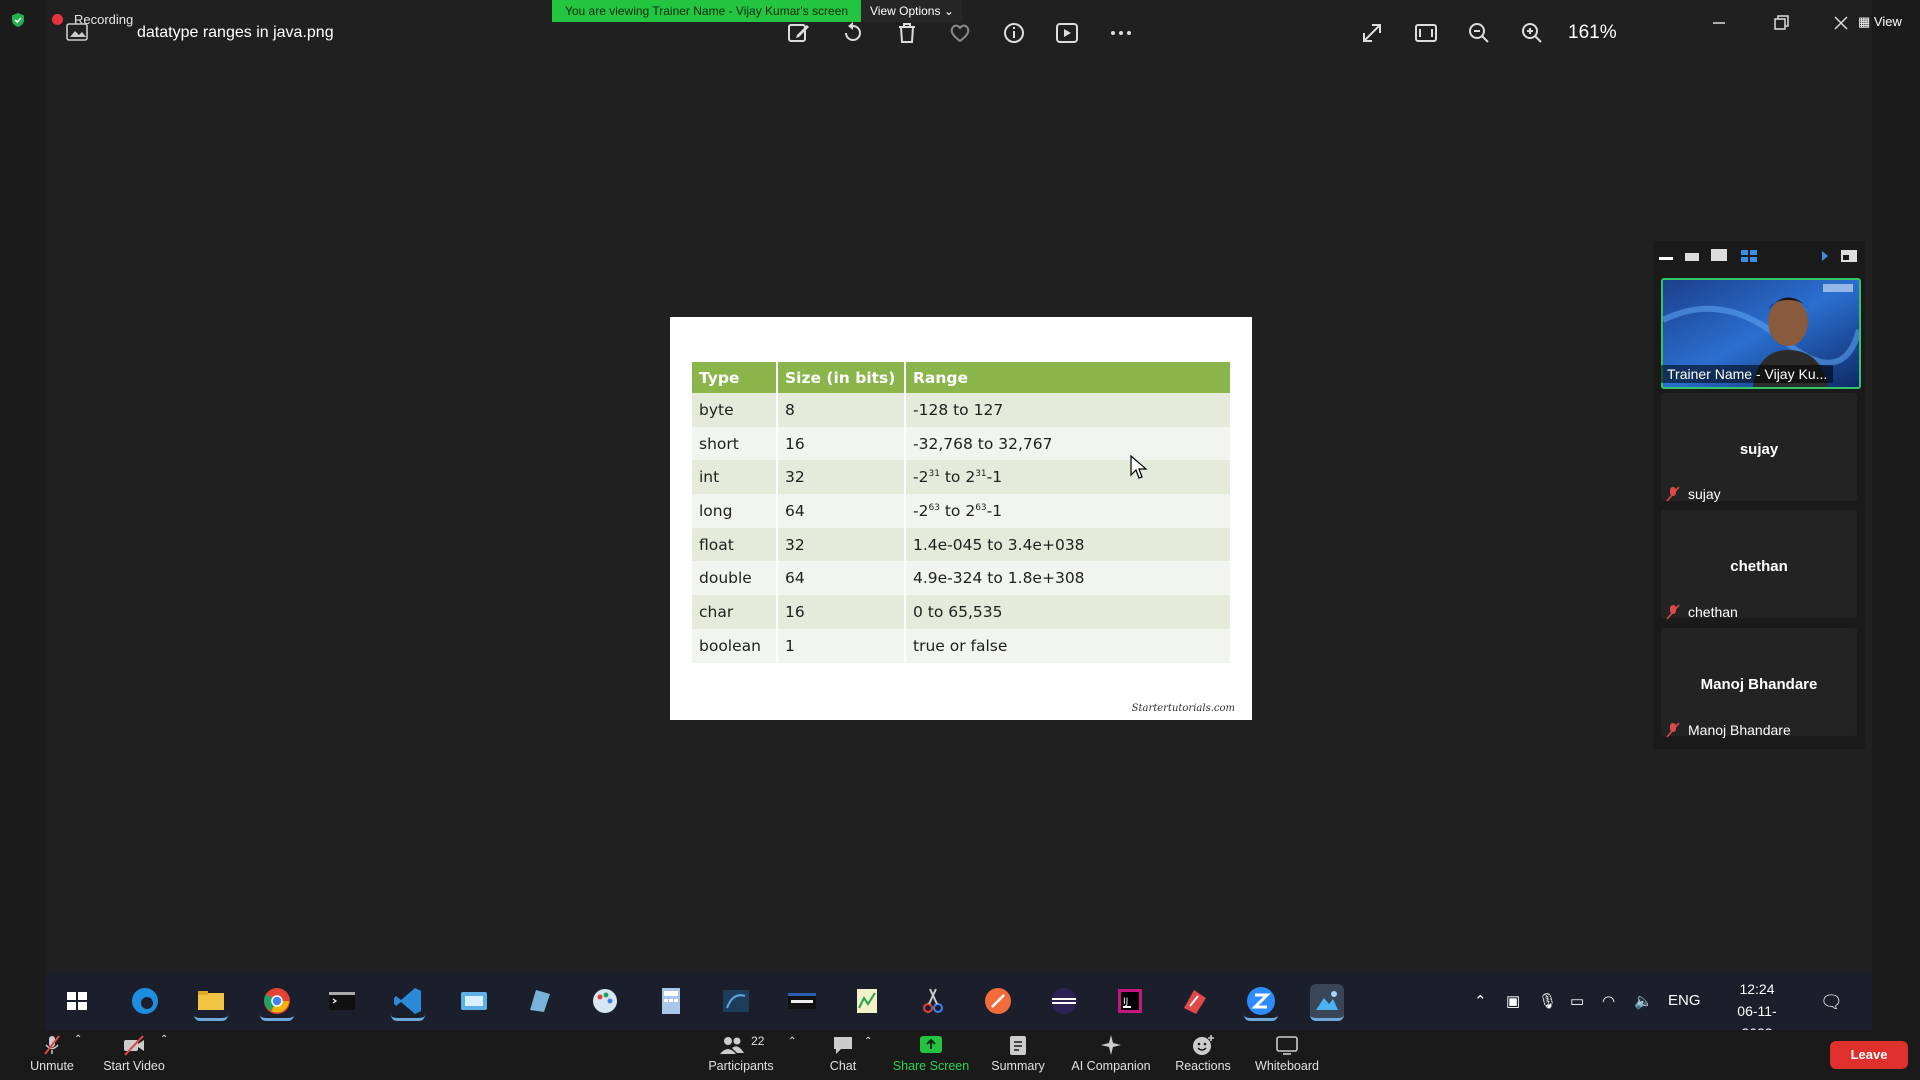  Describe the element at coordinates (802, 1001) in the screenshot. I see `media-app-icon` at that location.